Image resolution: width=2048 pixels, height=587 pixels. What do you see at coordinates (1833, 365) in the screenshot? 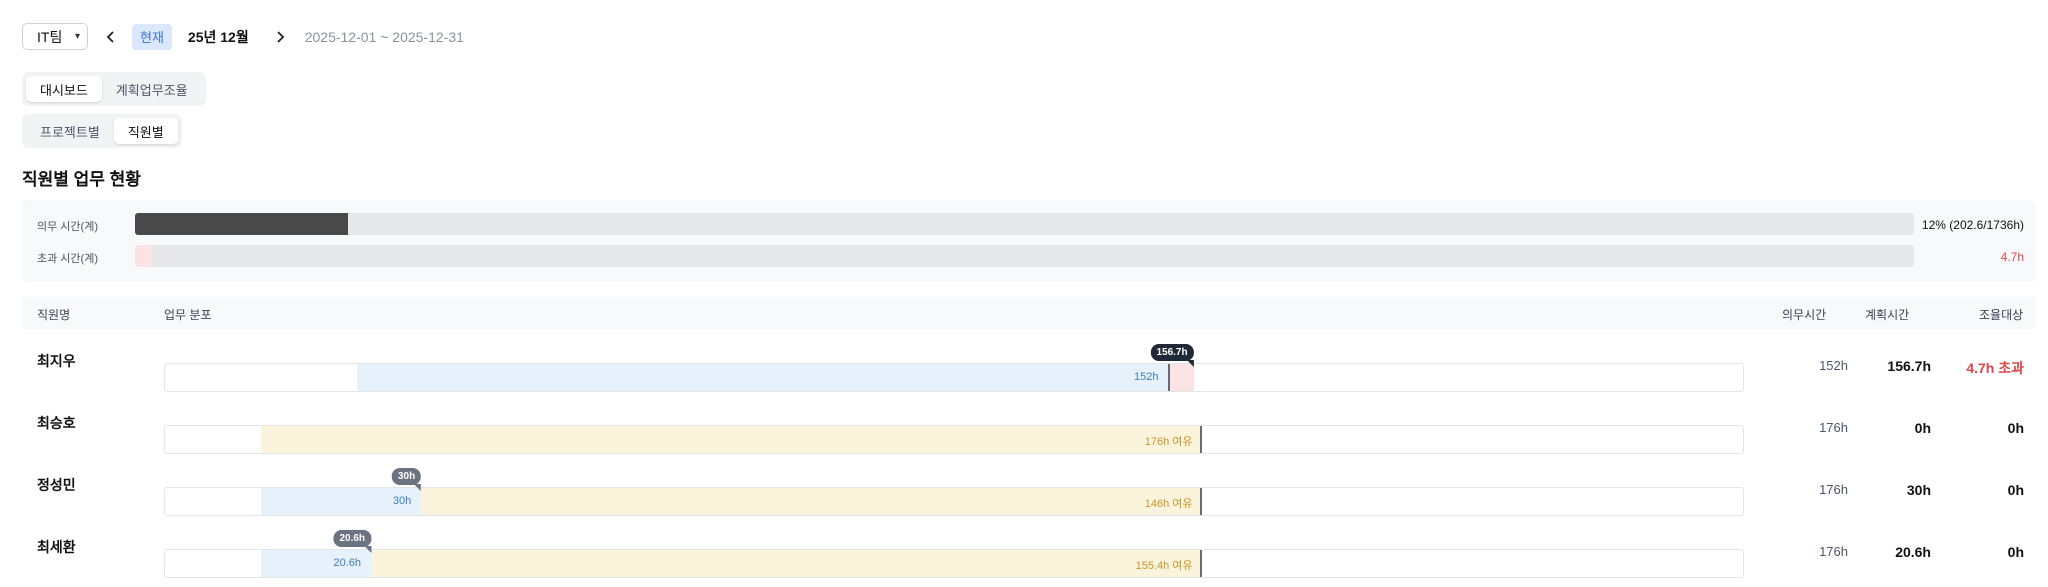
I see `duty-hours: 152h` at bounding box center [1833, 365].